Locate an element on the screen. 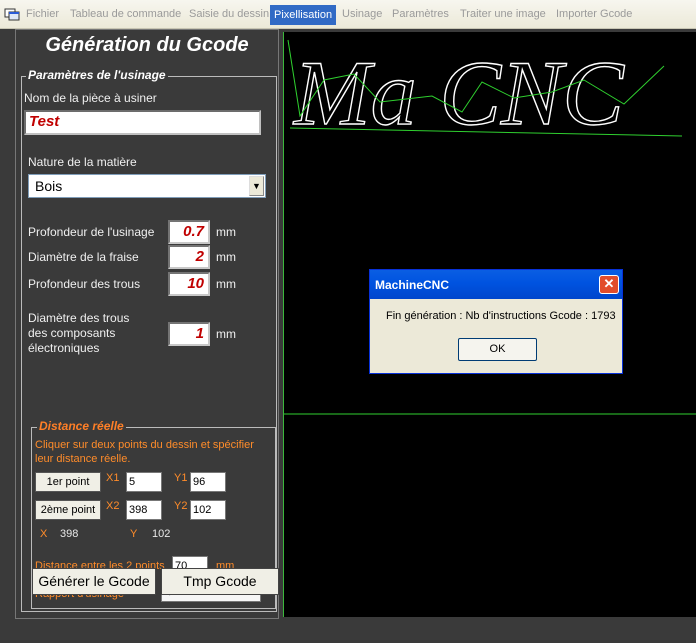 The image size is (696, 643). menu-usinage: Usinage is located at coordinates (362, 14).